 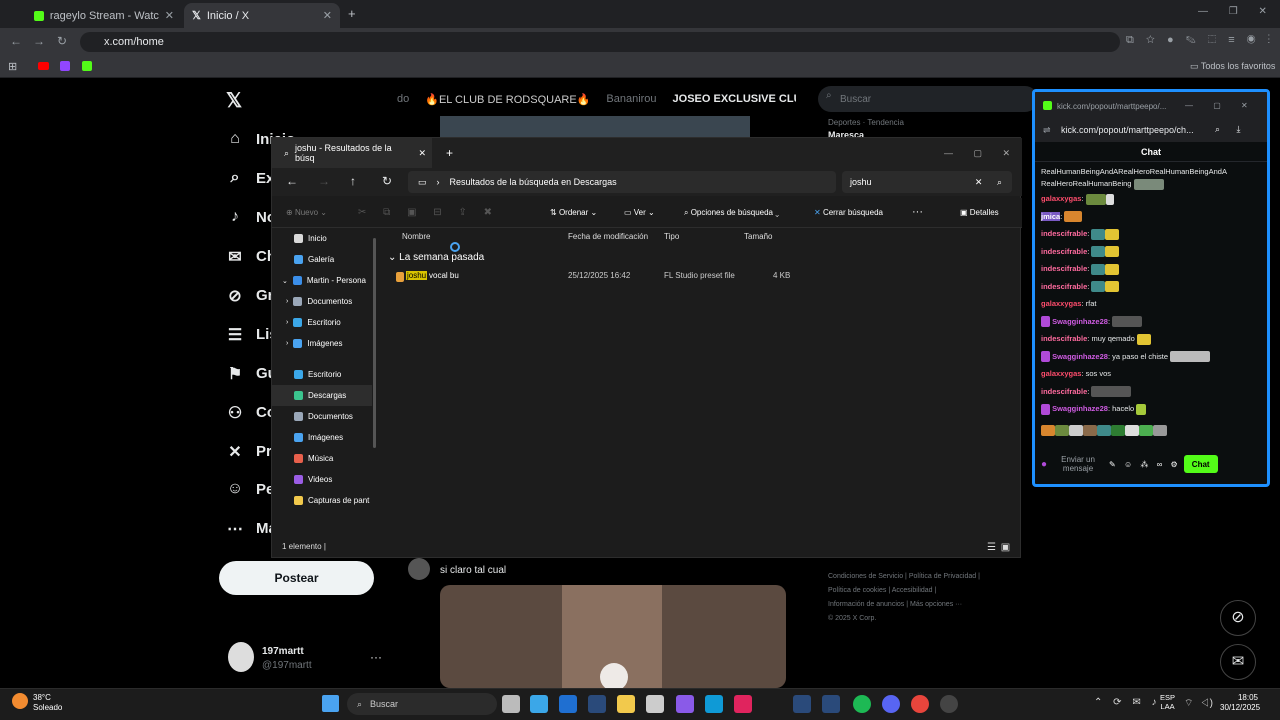 What do you see at coordinates (1078, 464) in the screenshot?
I see `chat-input: Enviar un mensaje` at bounding box center [1078, 464].